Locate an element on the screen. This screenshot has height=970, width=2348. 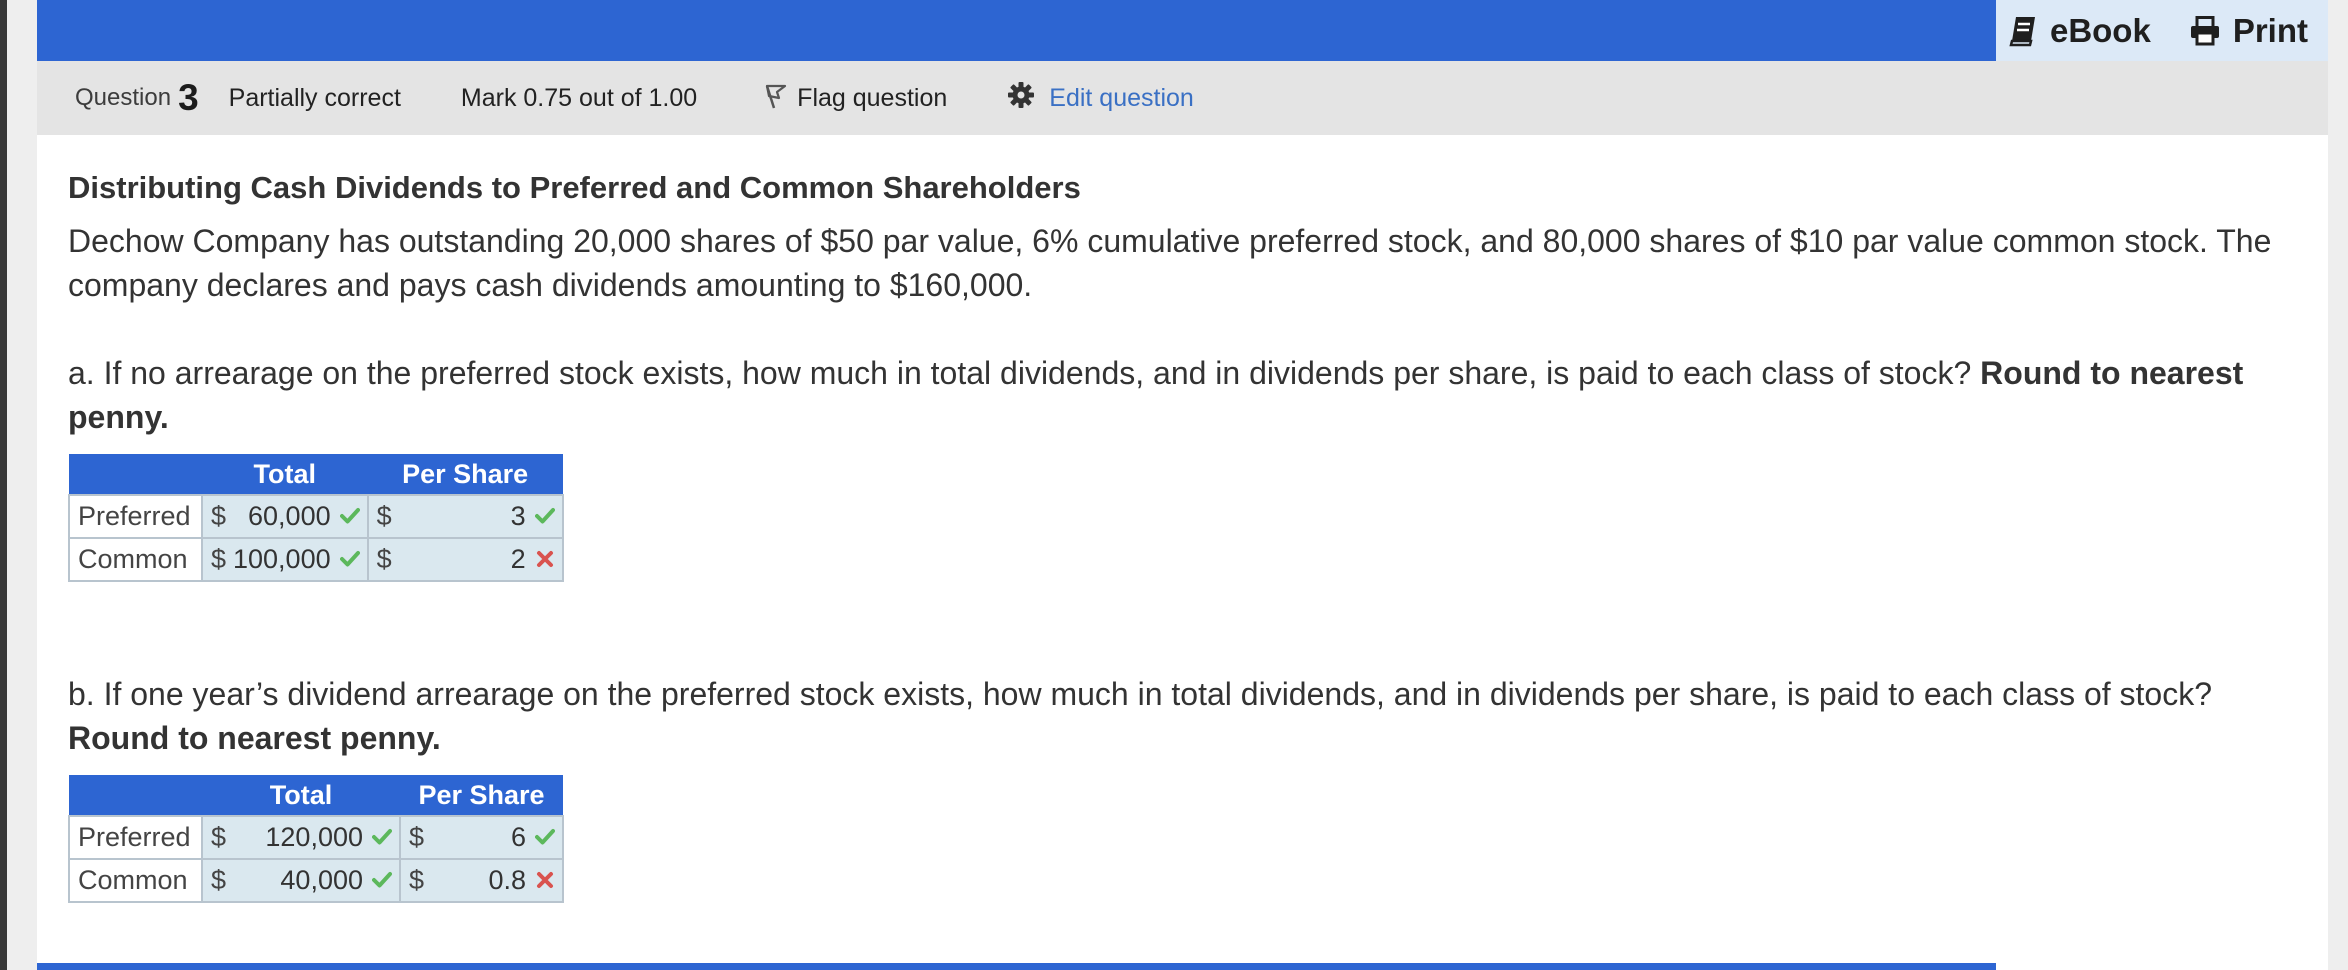
part-b-emphasis: Round to nearest penny. is located at coordinates (254, 738).